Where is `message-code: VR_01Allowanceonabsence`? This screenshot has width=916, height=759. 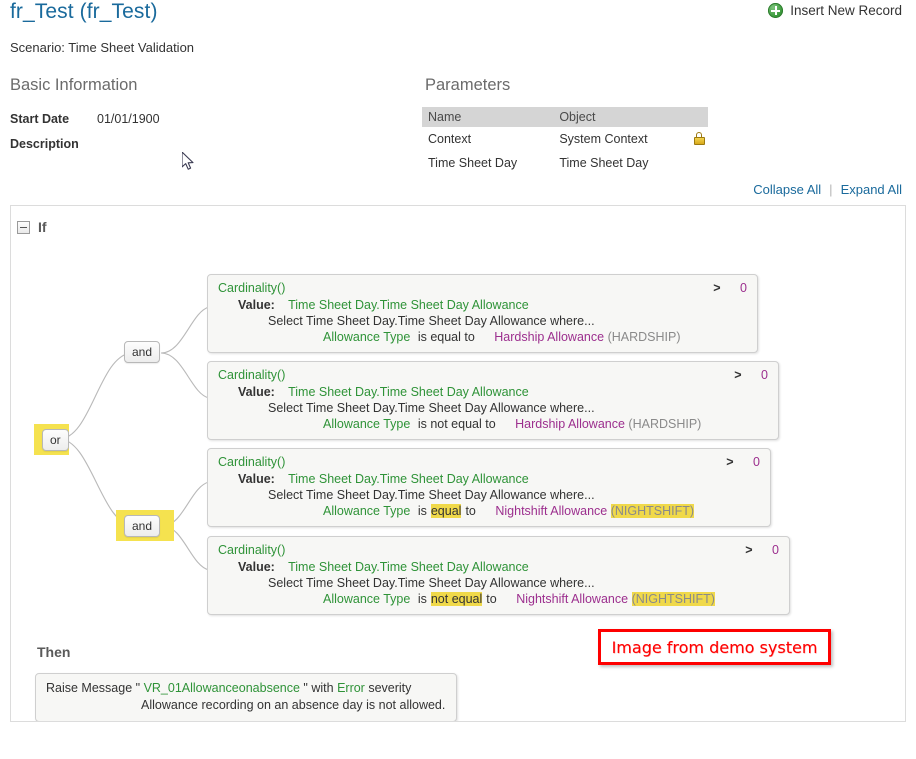
message-code: VR_01Allowanceonabsence is located at coordinates (221, 688).